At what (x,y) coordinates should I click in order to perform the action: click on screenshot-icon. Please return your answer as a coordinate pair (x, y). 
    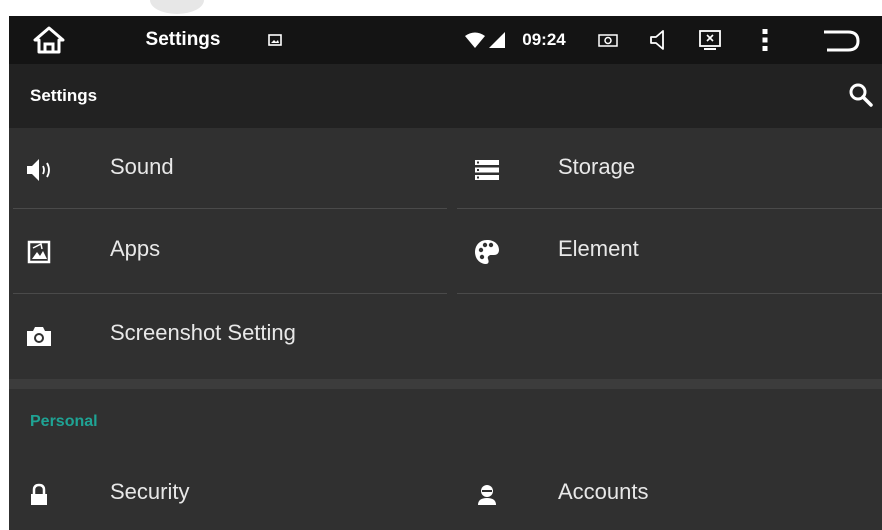
    Looking at the image, I should click on (608, 40).